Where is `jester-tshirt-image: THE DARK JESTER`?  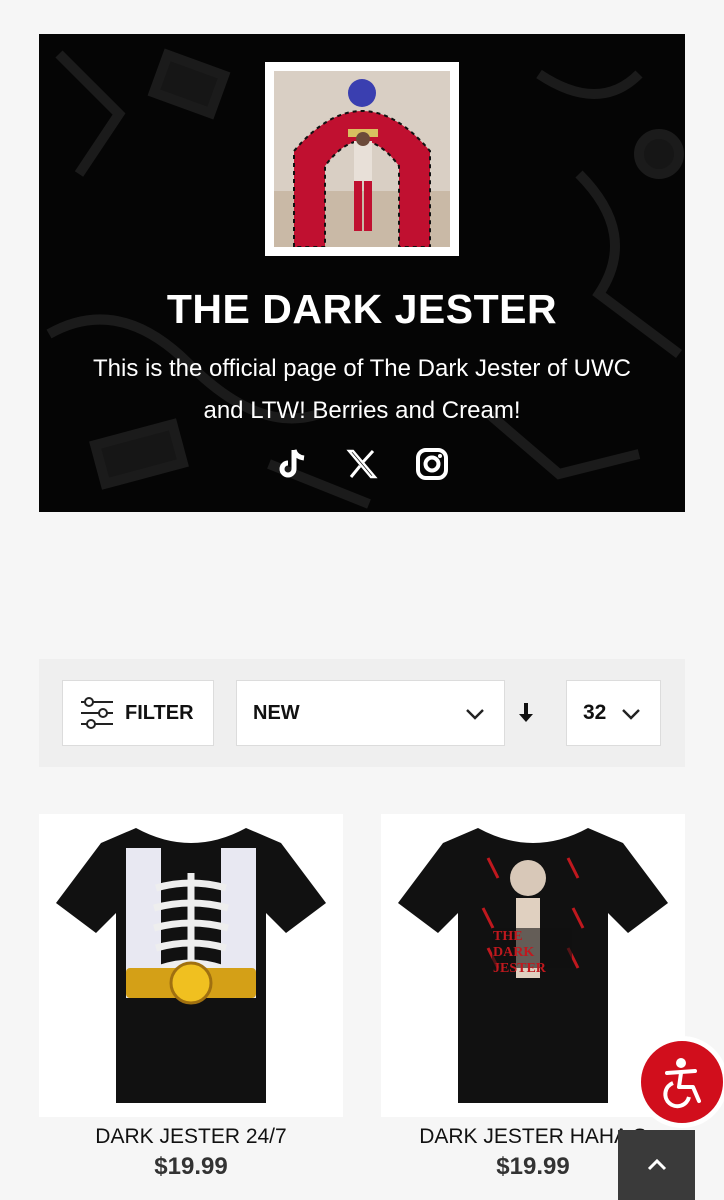
jester-tshirt-image: THE DARK JESTER is located at coordinates (533, 965).